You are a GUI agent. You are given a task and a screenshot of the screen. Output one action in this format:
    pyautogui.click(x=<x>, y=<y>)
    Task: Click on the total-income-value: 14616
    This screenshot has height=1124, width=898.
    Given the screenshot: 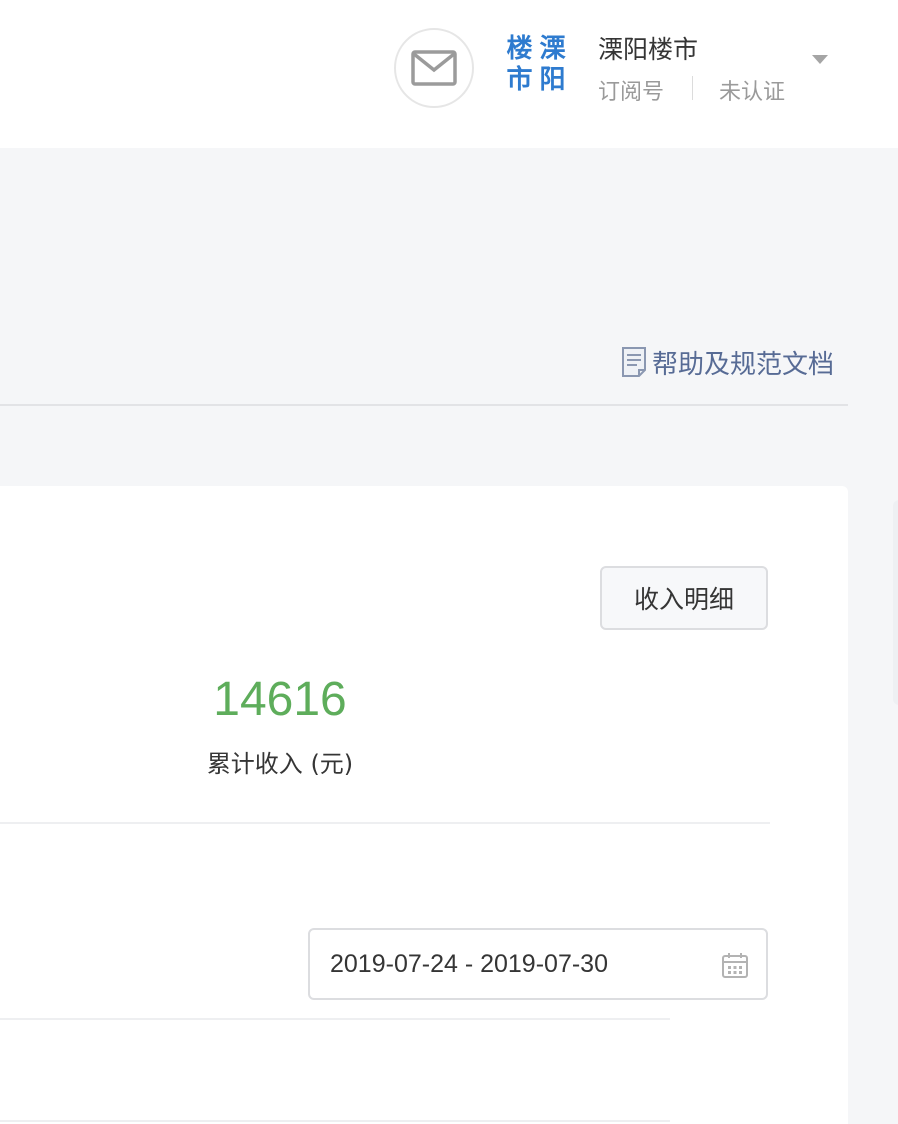 What is the action you would take?
    pyautogui.click(x=280, y=699)
    